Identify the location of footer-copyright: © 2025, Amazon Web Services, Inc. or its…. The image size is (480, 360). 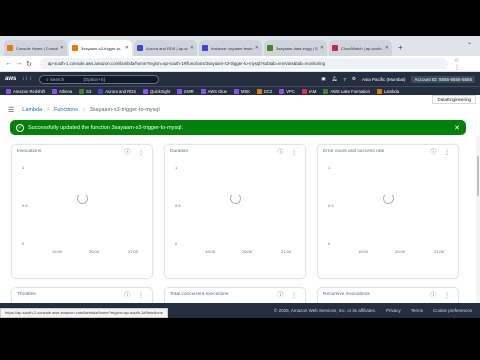
(325, 310).